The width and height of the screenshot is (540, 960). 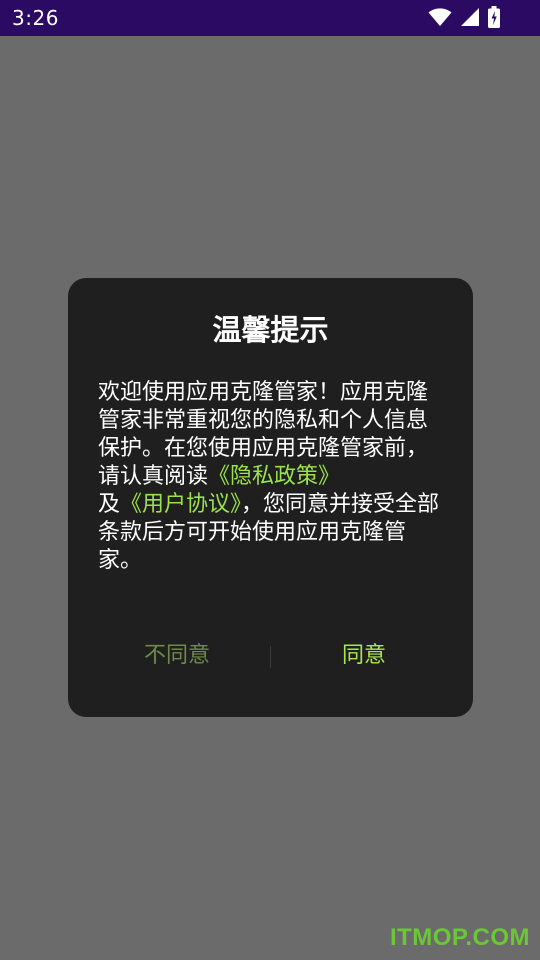 I want to click on cell-signal-icon, so click(x=470, y=17).